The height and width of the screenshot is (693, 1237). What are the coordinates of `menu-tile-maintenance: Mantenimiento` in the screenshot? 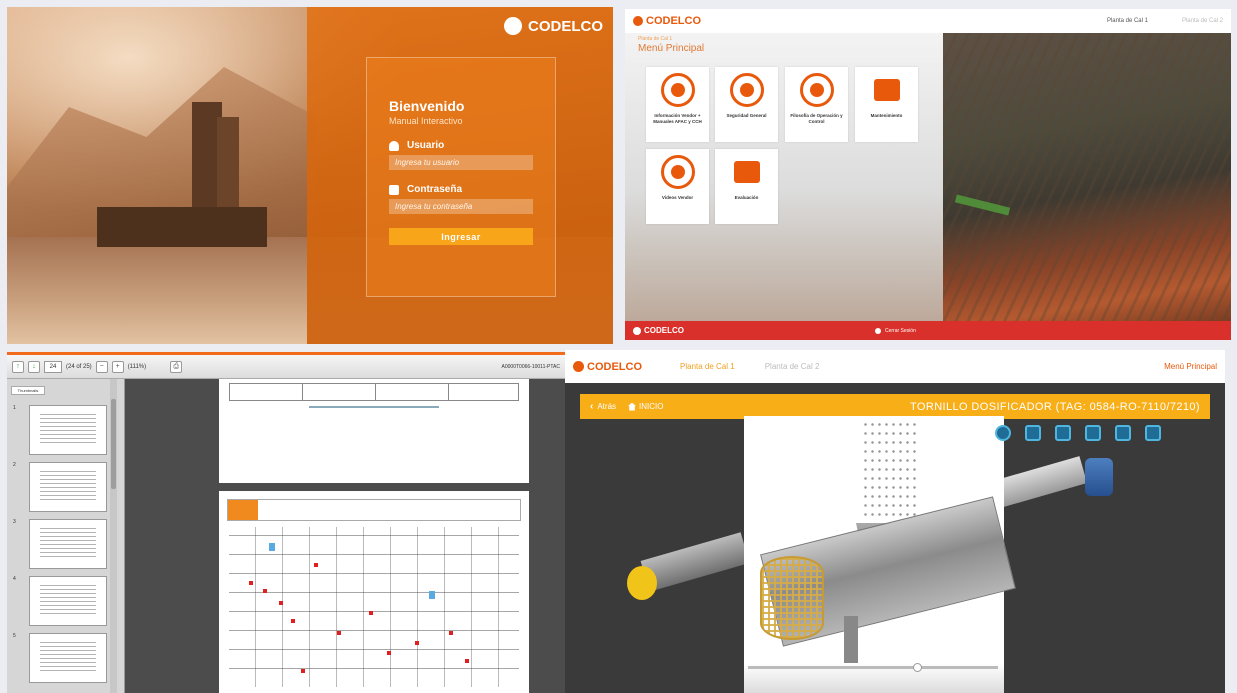 It's located at (886, 104).